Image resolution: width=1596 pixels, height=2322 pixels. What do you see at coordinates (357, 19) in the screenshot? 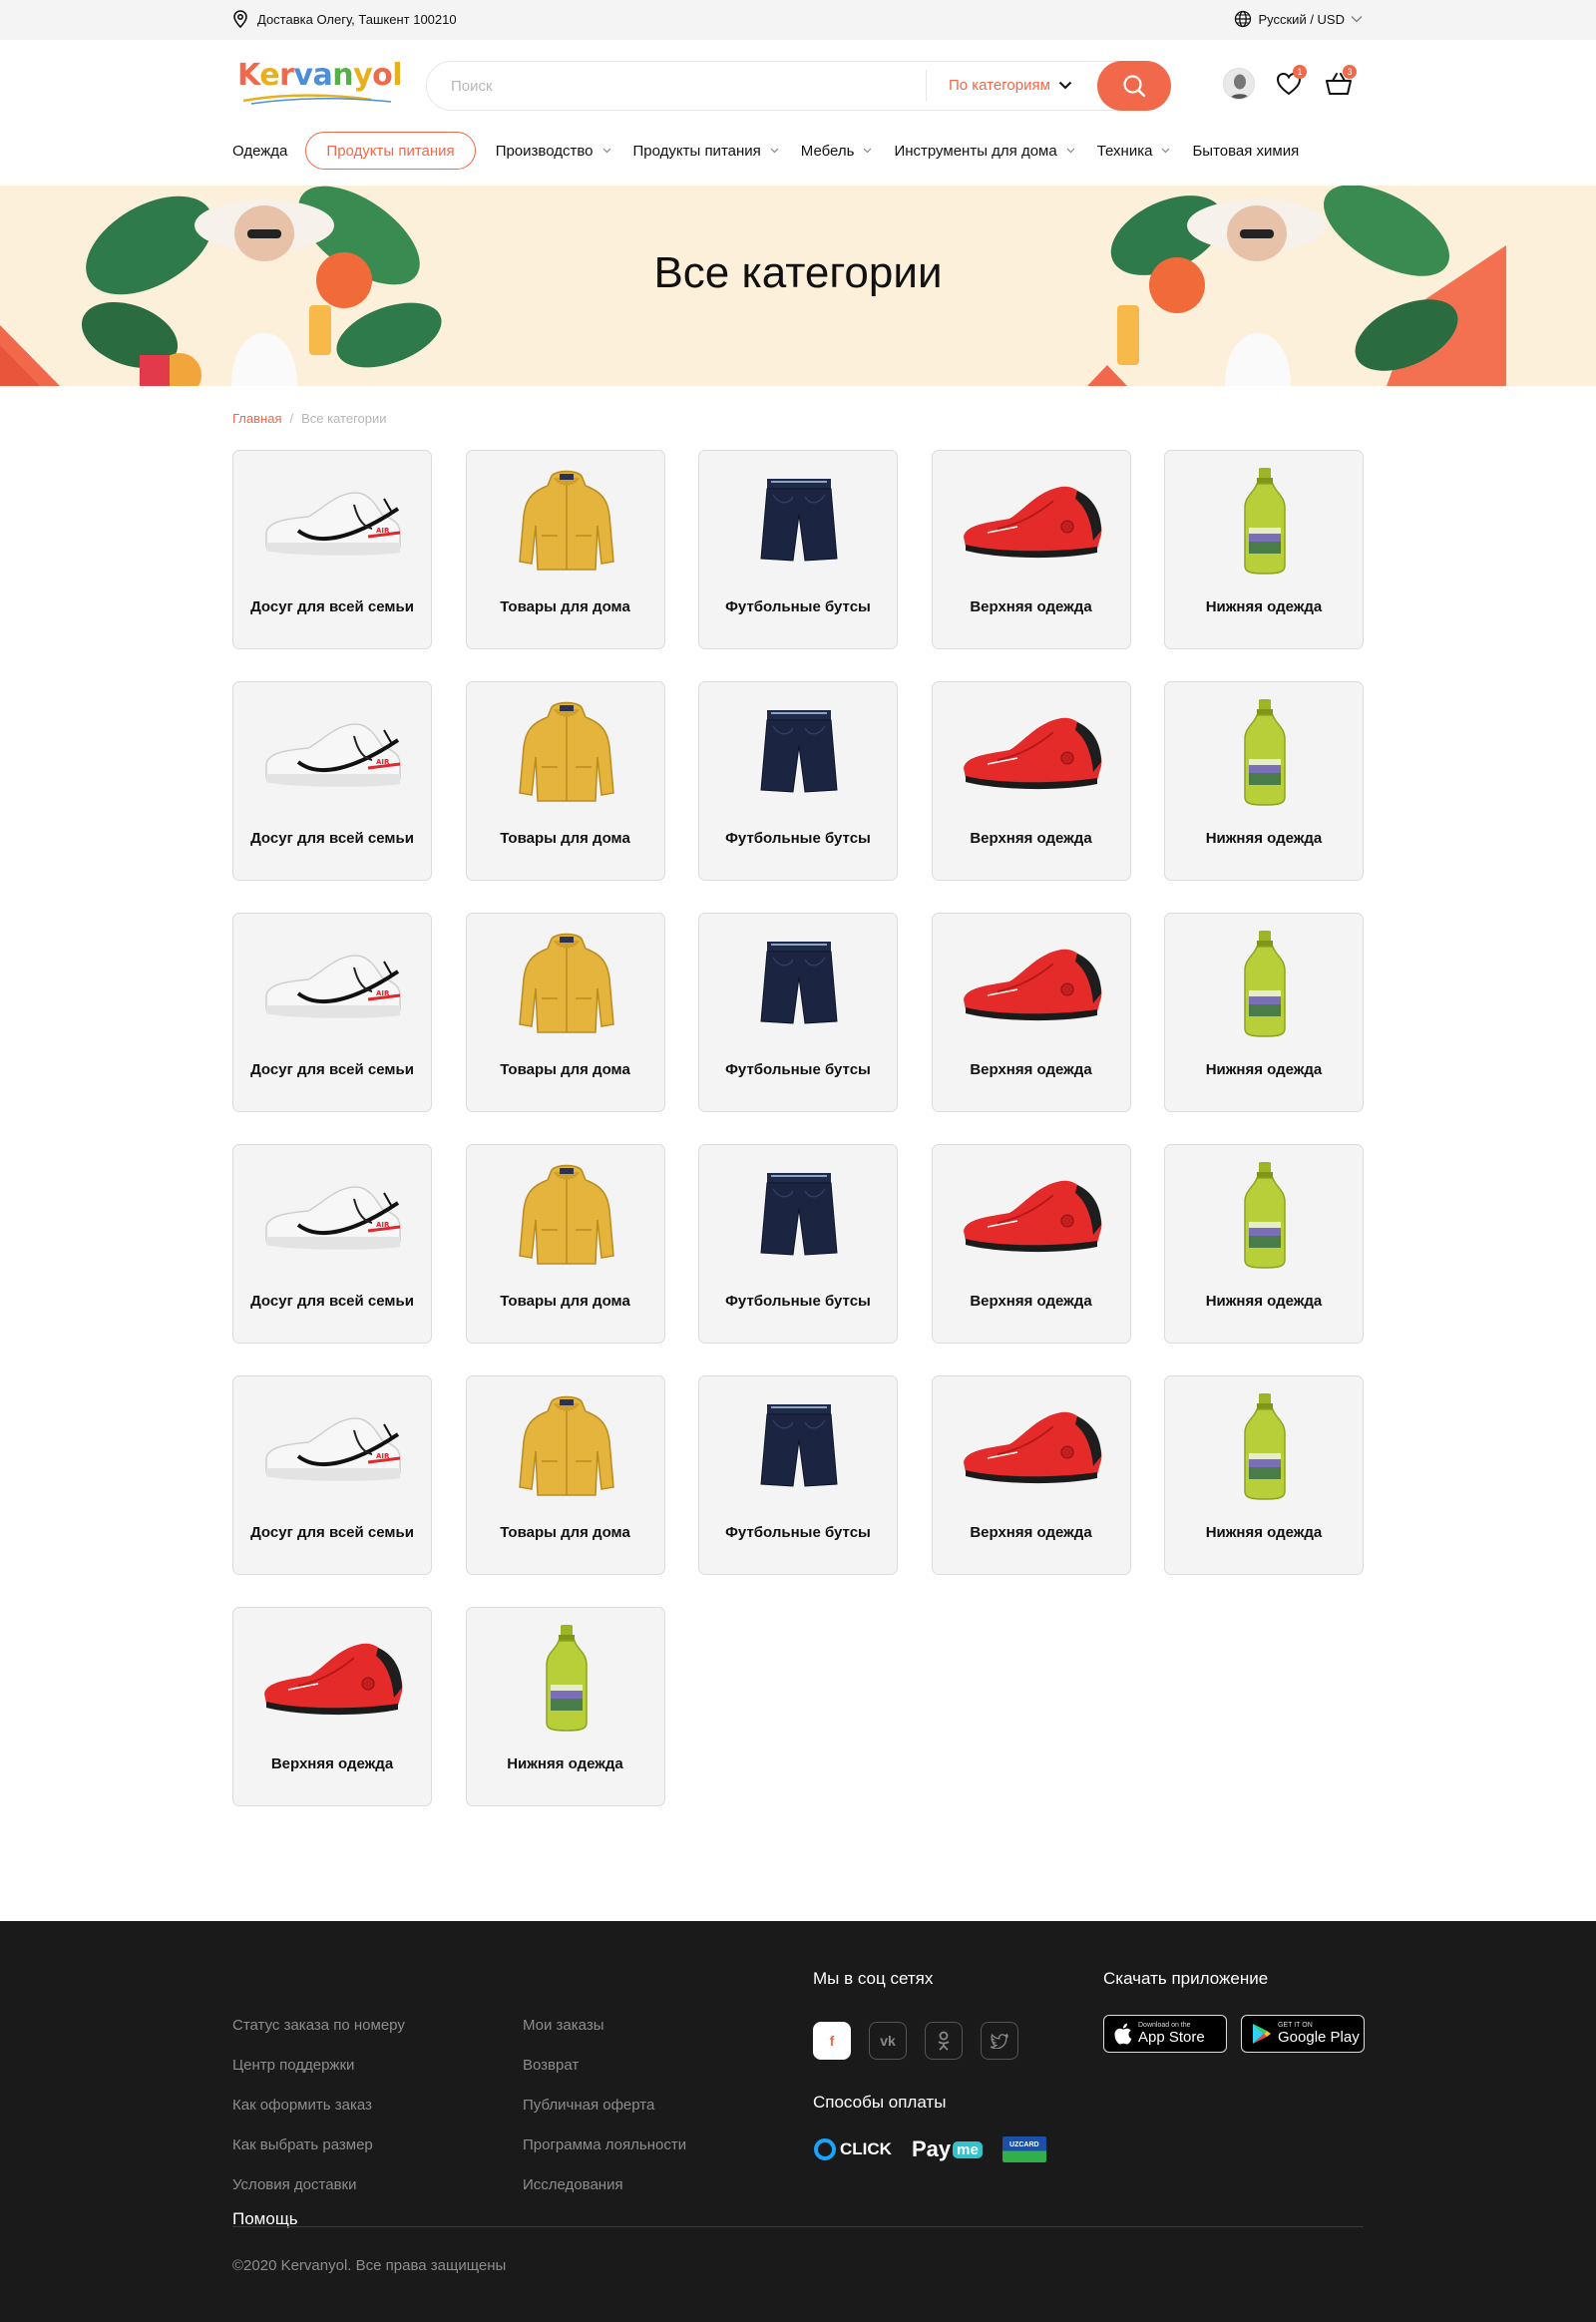
I see `delivery-location-text: Доставка Олегу, Ташкент 100210` at bounding box center [357, 19].